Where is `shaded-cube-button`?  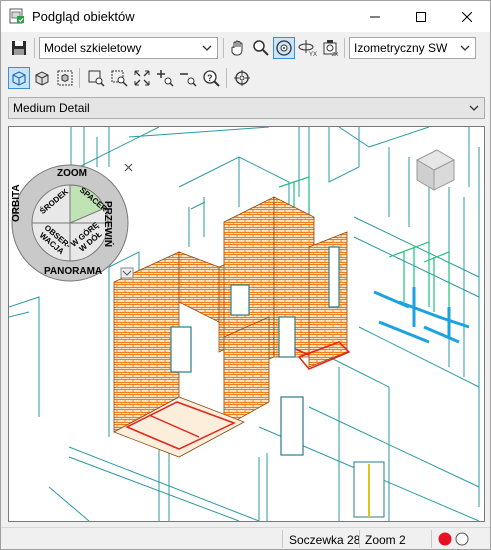
shaded-cube-button is located at coordinates (42, 78).